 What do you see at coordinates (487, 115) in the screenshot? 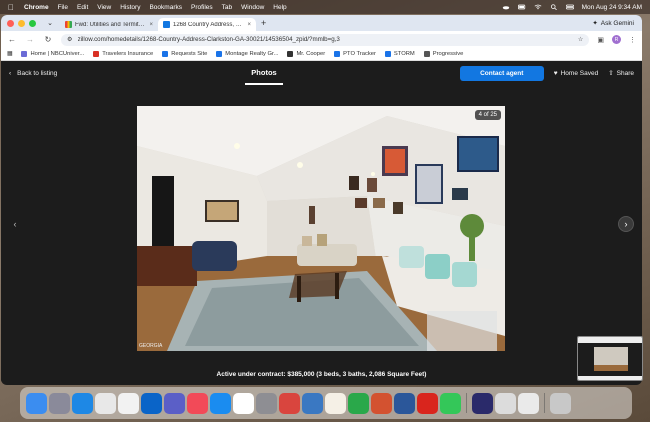
I see `photo-counter: 4 of 25` at bounding box center [487, 115].